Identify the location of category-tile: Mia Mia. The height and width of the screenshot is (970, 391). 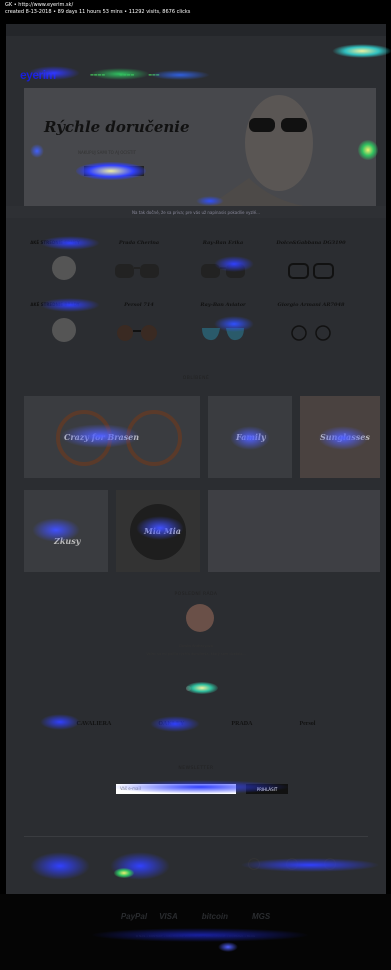
(158, 531).